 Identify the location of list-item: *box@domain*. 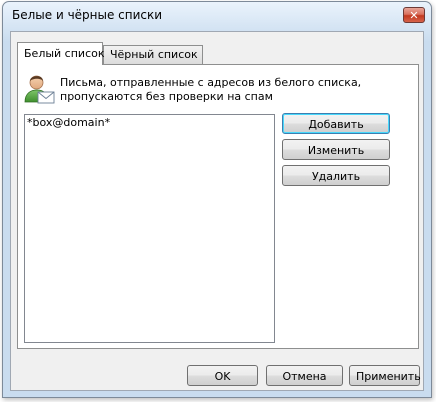
(149, 123).